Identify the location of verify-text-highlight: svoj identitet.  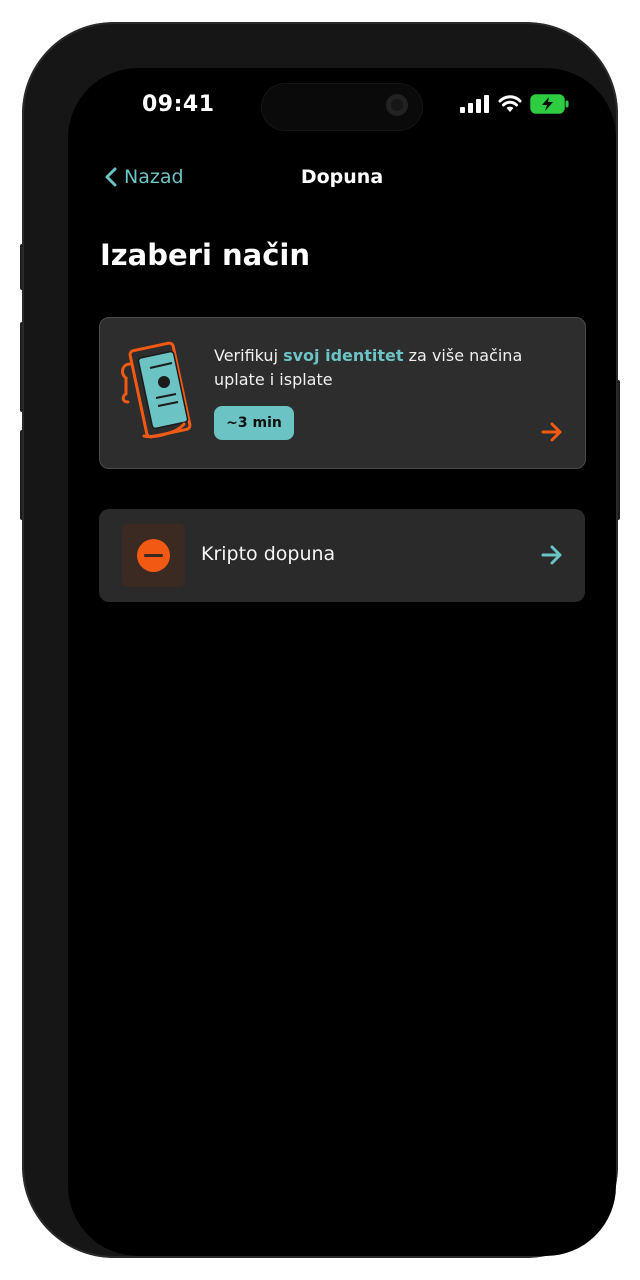
(343, 355).